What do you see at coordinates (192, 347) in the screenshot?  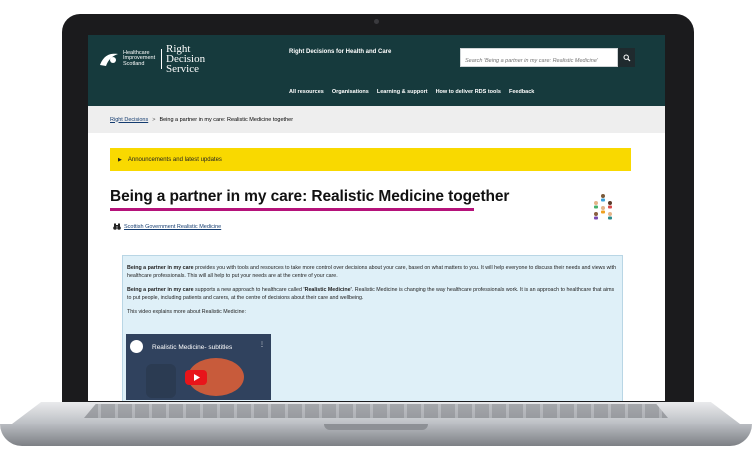 I see `video-title: Realistic Medicine- subtitles` at bounding box center [192, 347].